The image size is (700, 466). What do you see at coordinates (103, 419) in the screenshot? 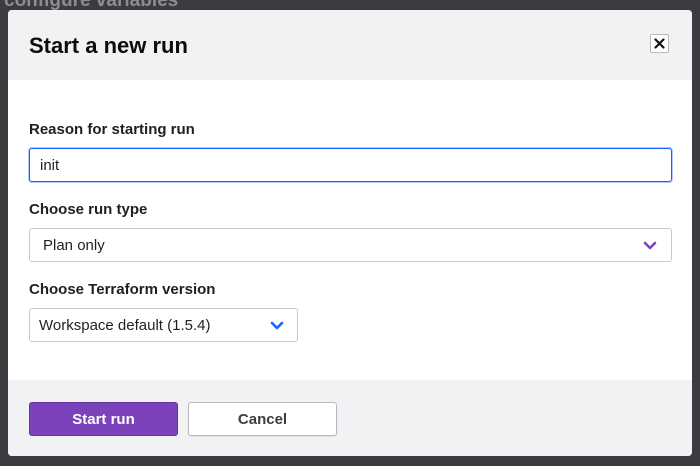
I see `start-run-button: Start run` at bounding box center [103, 419].